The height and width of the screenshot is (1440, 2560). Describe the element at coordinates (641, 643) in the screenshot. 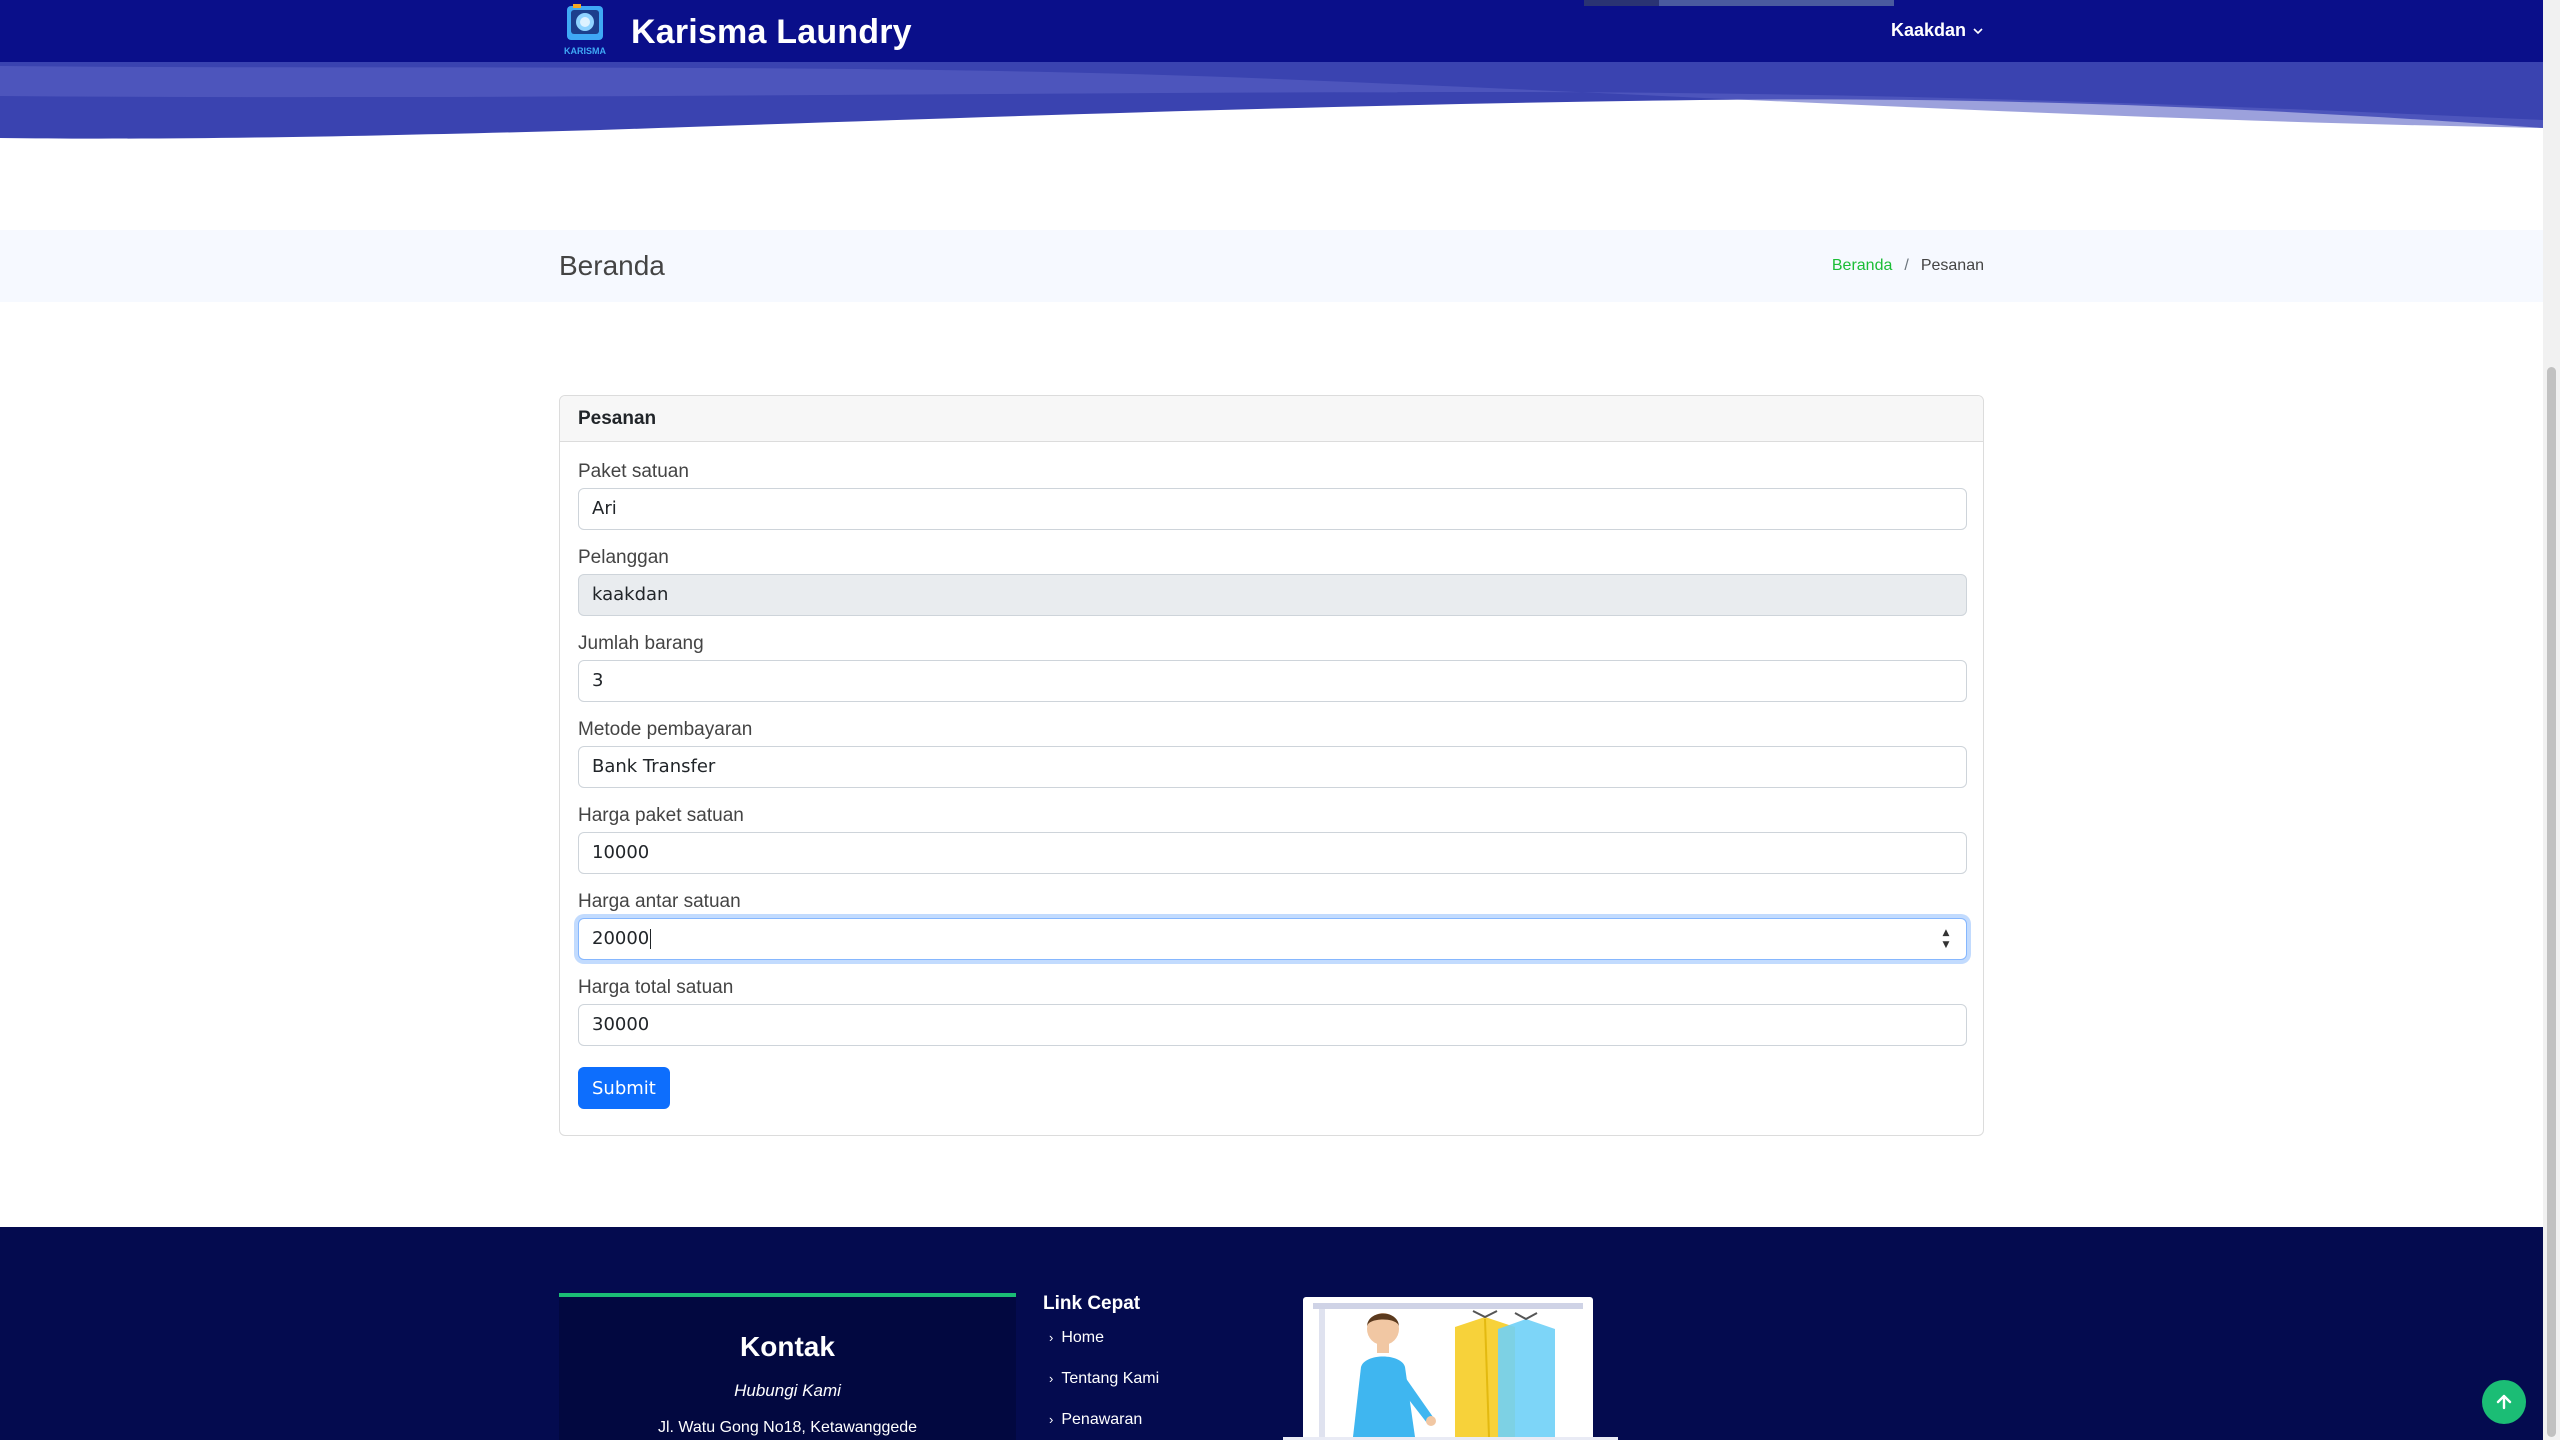

I see `jumlah-barang-label: Jumlah barang` at that location.